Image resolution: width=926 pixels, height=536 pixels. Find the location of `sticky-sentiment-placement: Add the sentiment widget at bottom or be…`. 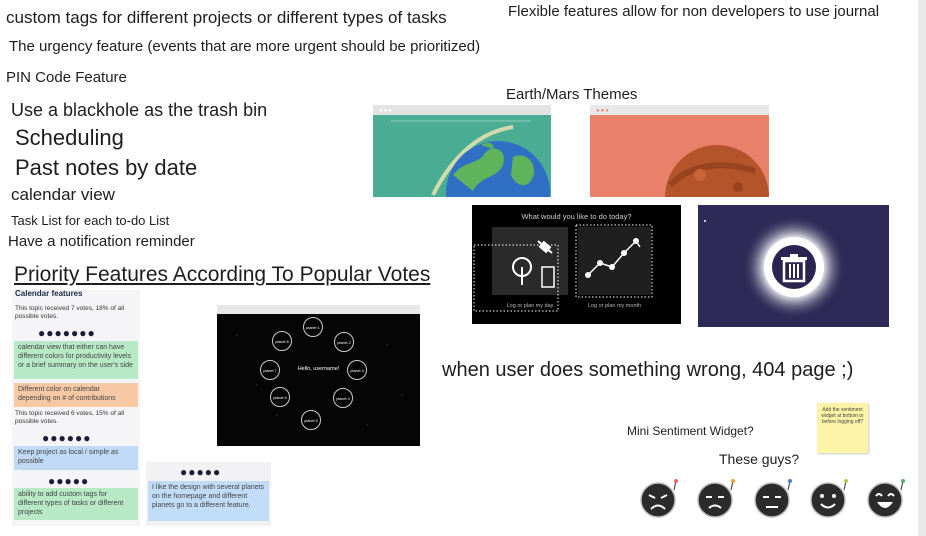

sticky-sentiment-placement: Add the sentiment widget at bottom or be… is located at coordinates (842, 428).